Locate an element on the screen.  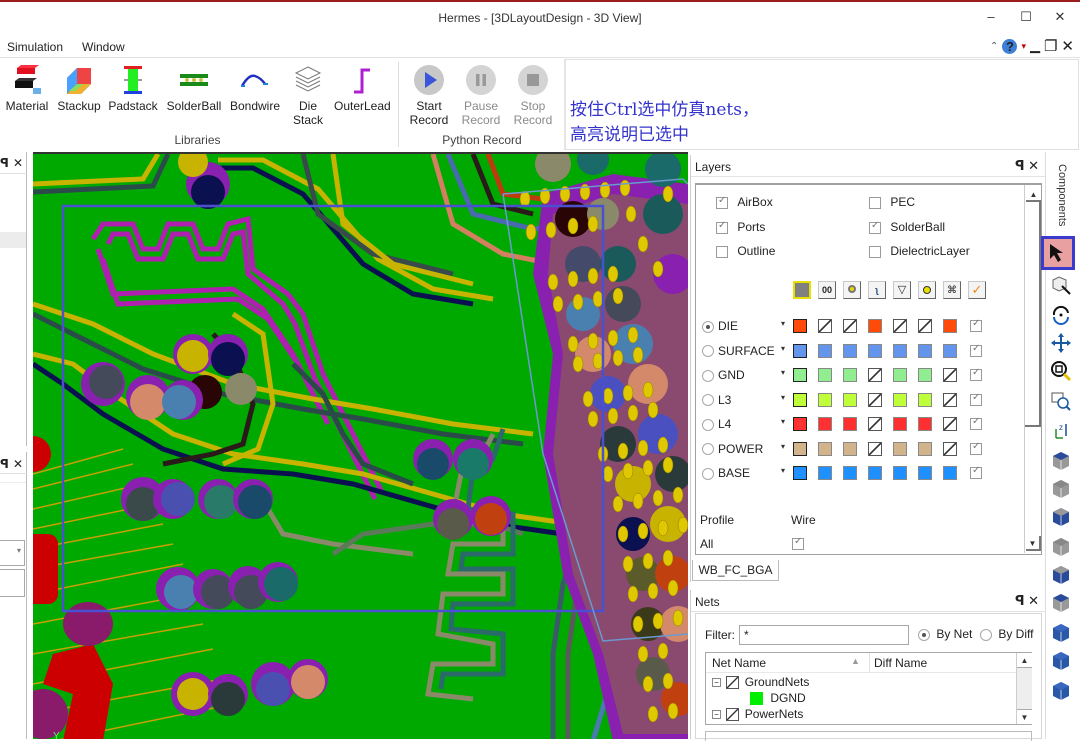
column-diff-name: Diff Name is located at coordinates (900, 663).